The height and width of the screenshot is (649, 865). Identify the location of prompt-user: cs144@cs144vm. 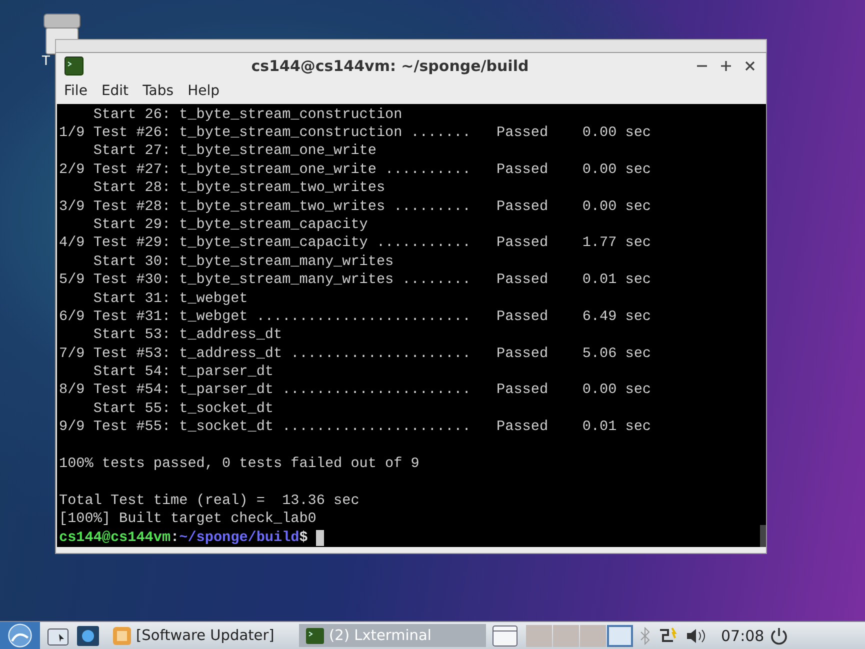
(115, 538).